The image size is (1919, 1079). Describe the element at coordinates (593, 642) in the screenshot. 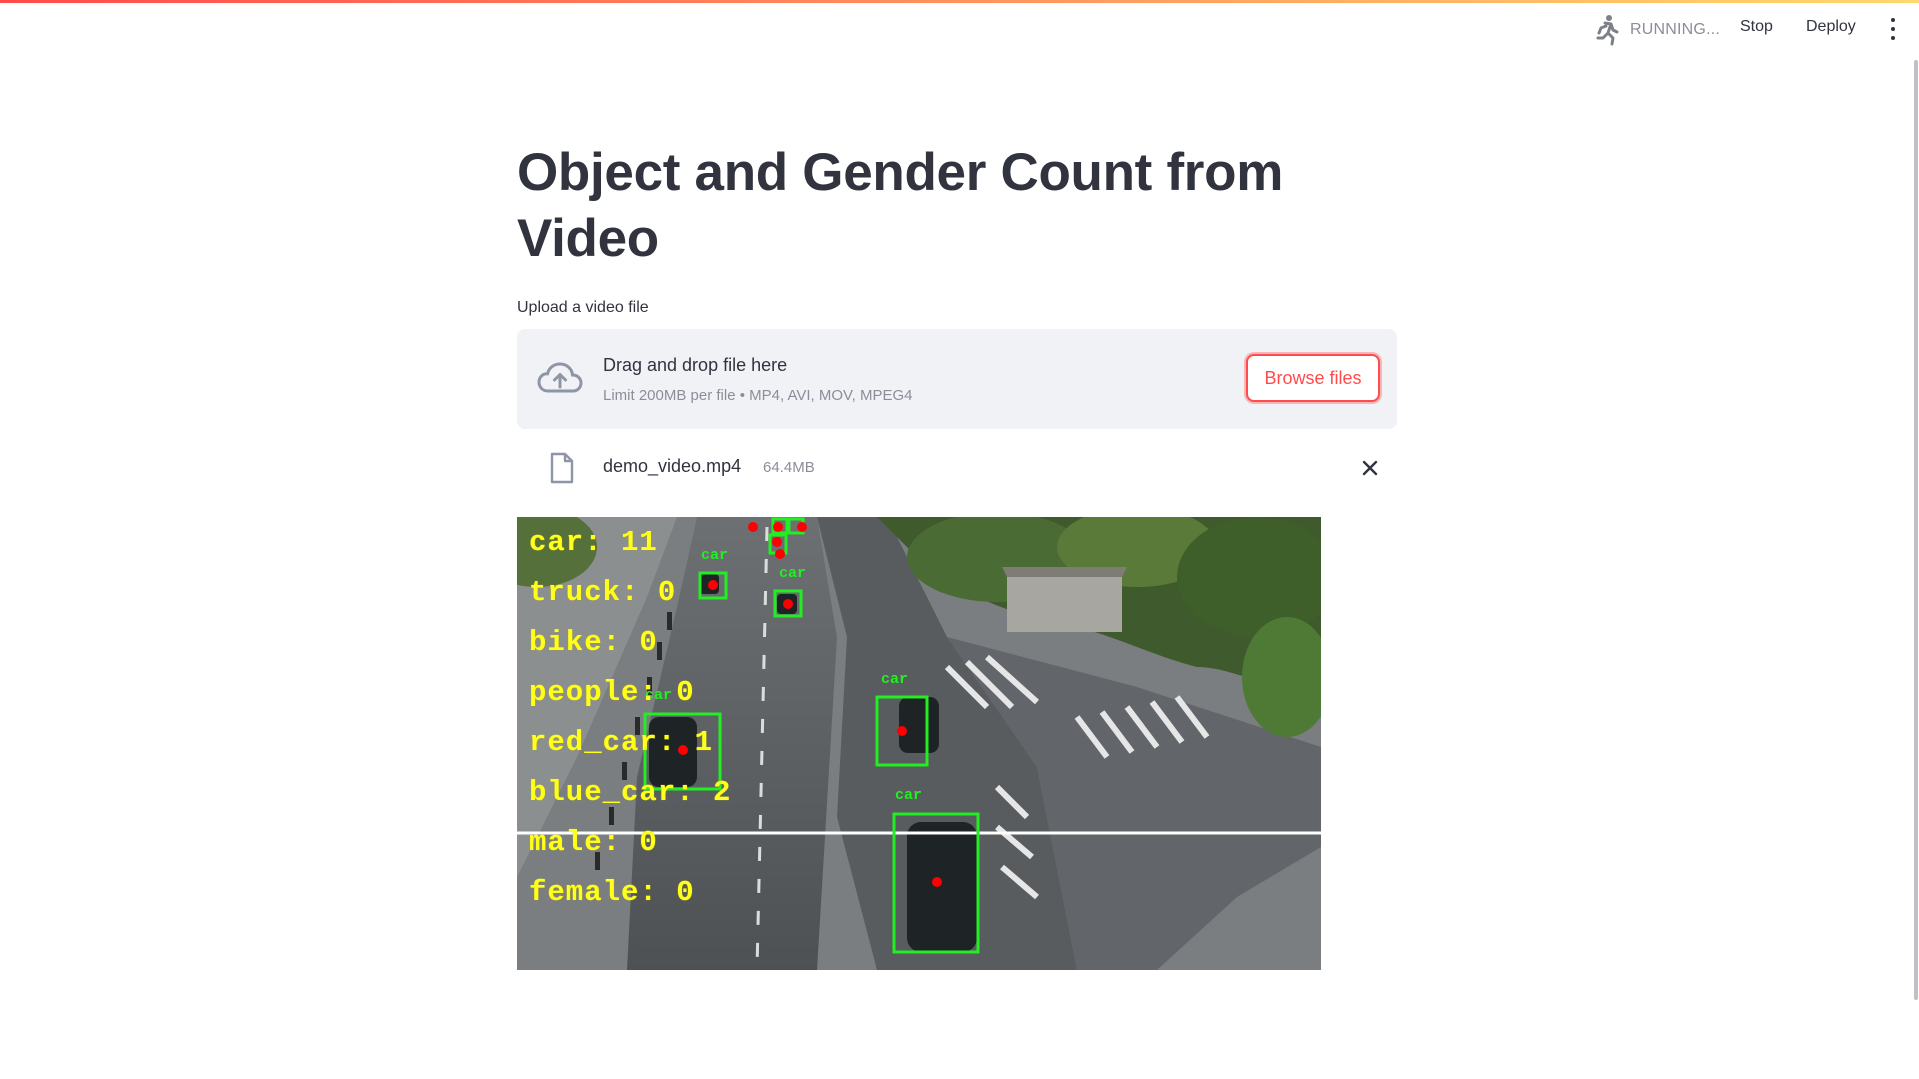

I see `count-bike: bike: 0` at that location.